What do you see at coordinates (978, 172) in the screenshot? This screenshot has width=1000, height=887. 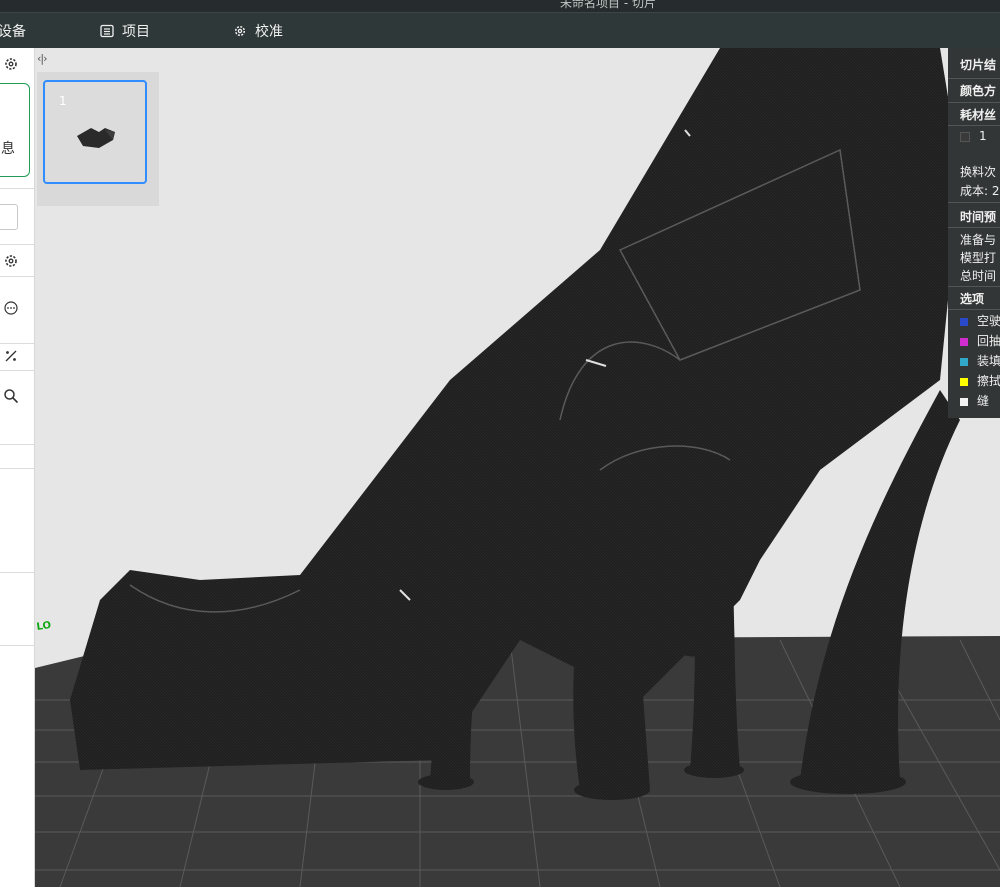 I see `change-count: 换料次` at bounding box center [978, 172].